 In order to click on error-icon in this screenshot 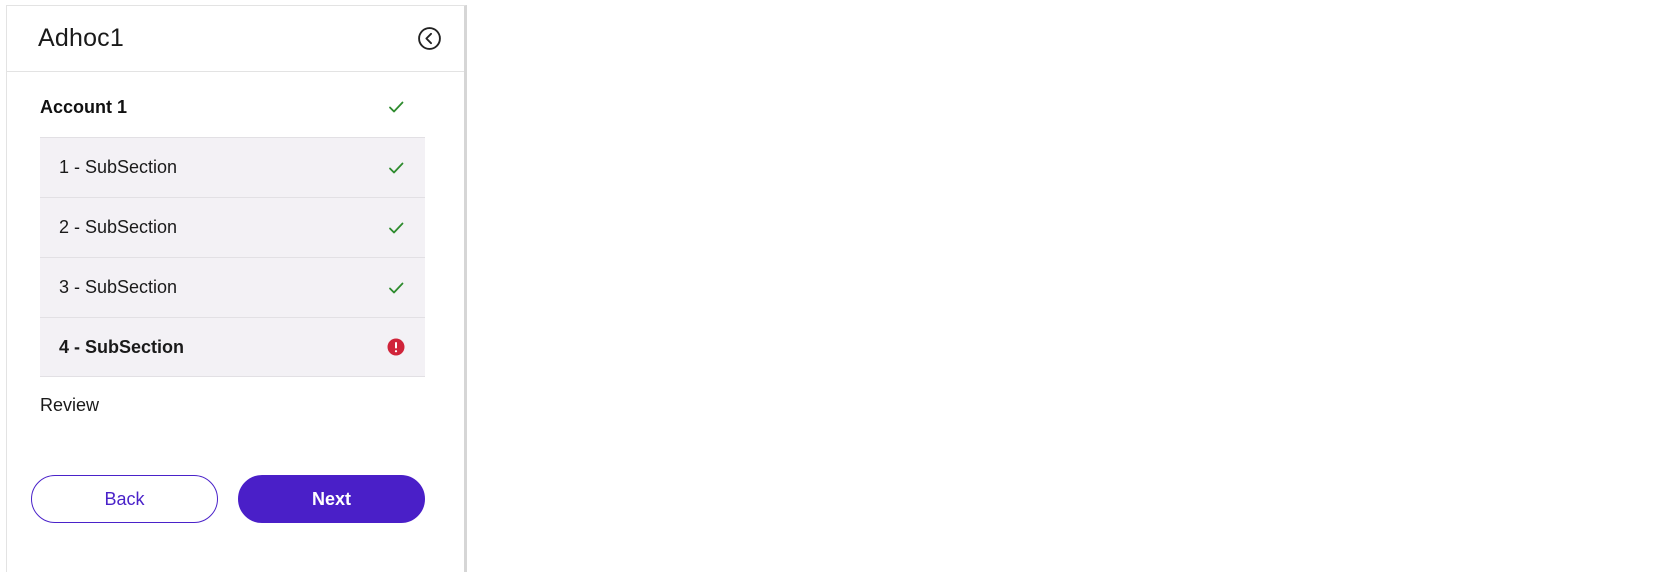, I will do `click(396, 347)`.